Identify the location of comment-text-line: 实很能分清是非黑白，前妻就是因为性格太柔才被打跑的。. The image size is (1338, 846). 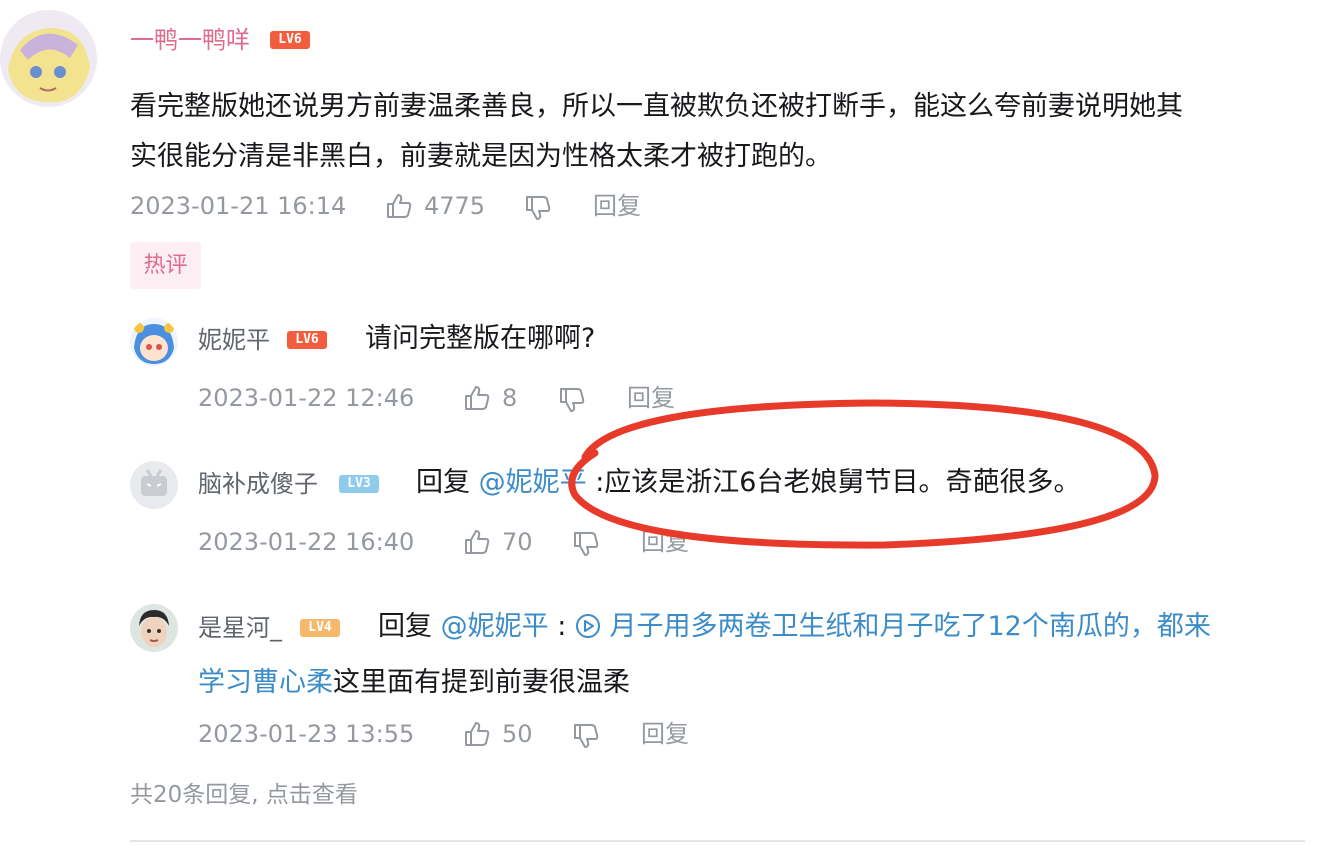
(481, 156).